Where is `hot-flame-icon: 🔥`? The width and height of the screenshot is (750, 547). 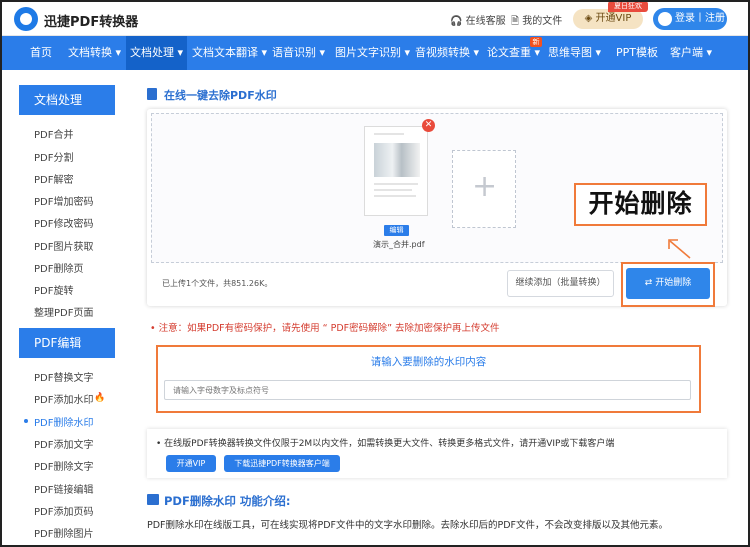
hot-flame-icon: 🔥 is located at coordinates (100, 398).